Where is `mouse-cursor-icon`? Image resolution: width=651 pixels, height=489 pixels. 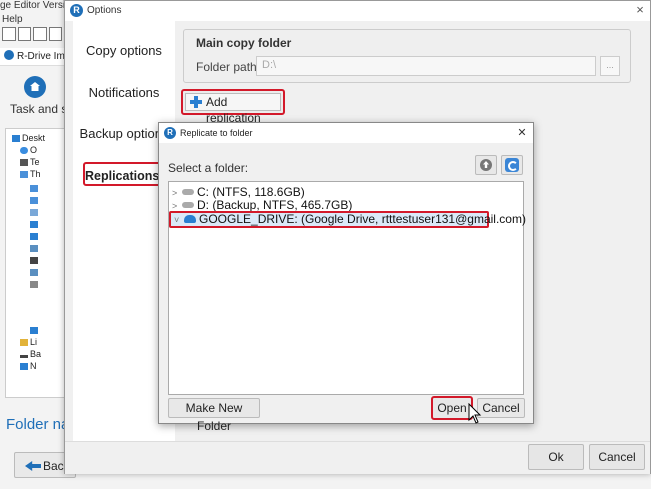 mouse-cursor-icon is located at coordinates (475, 413).